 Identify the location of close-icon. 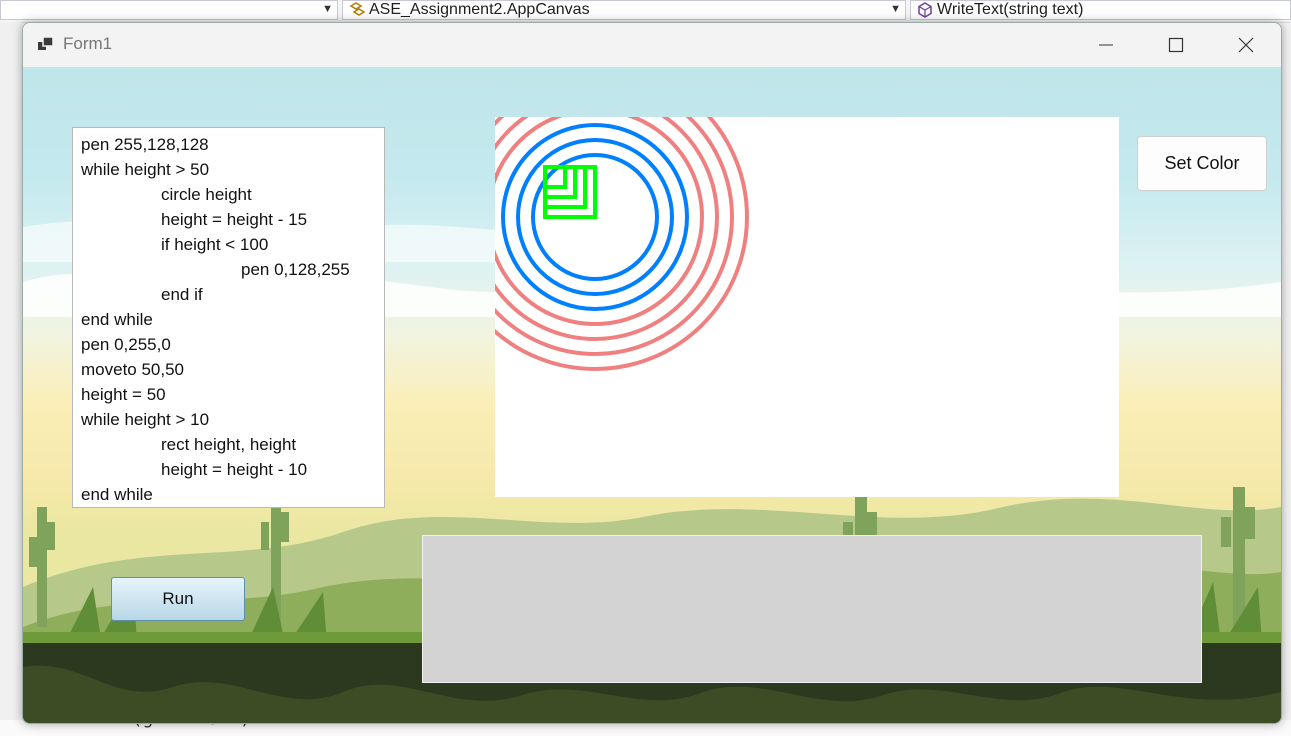
(1246, 45).